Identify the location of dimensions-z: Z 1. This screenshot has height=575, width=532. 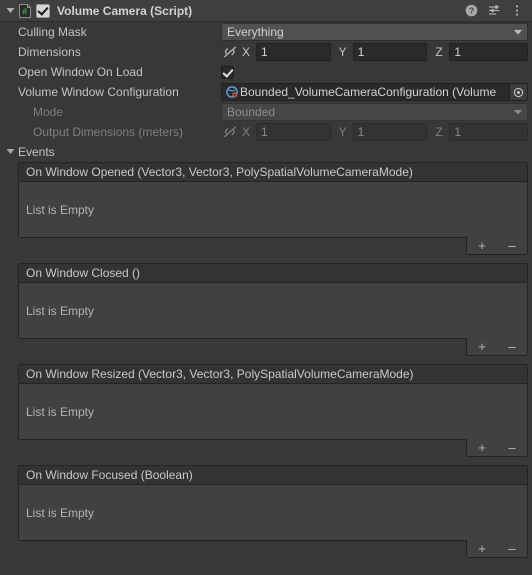
(483, 52).